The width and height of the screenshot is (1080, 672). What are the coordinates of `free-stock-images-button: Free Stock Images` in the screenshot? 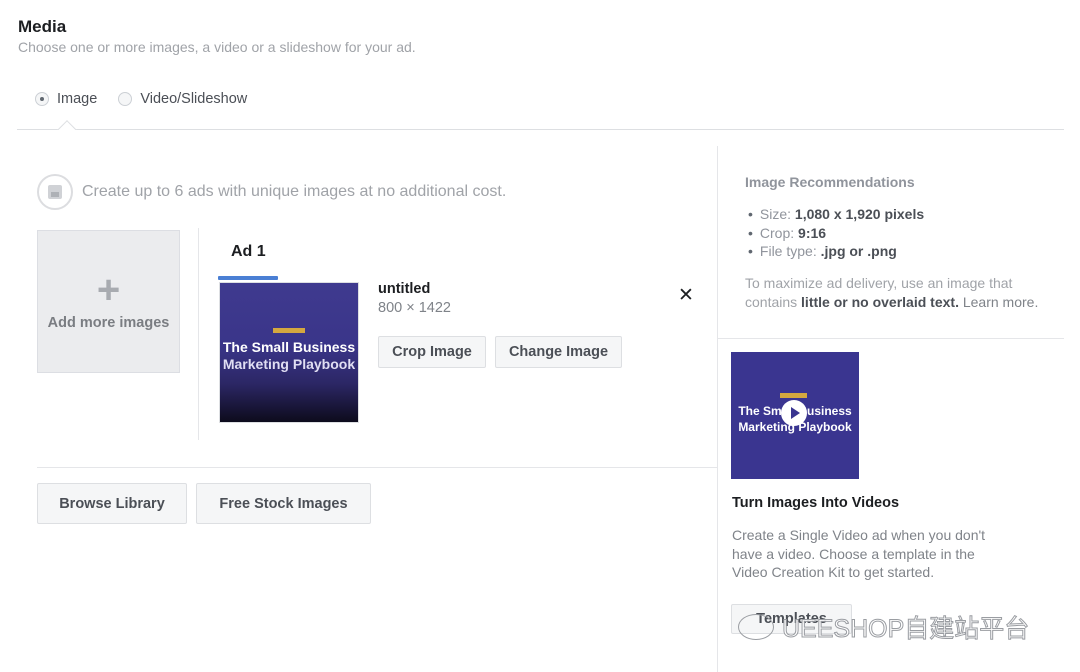 It's located at (283, 503).